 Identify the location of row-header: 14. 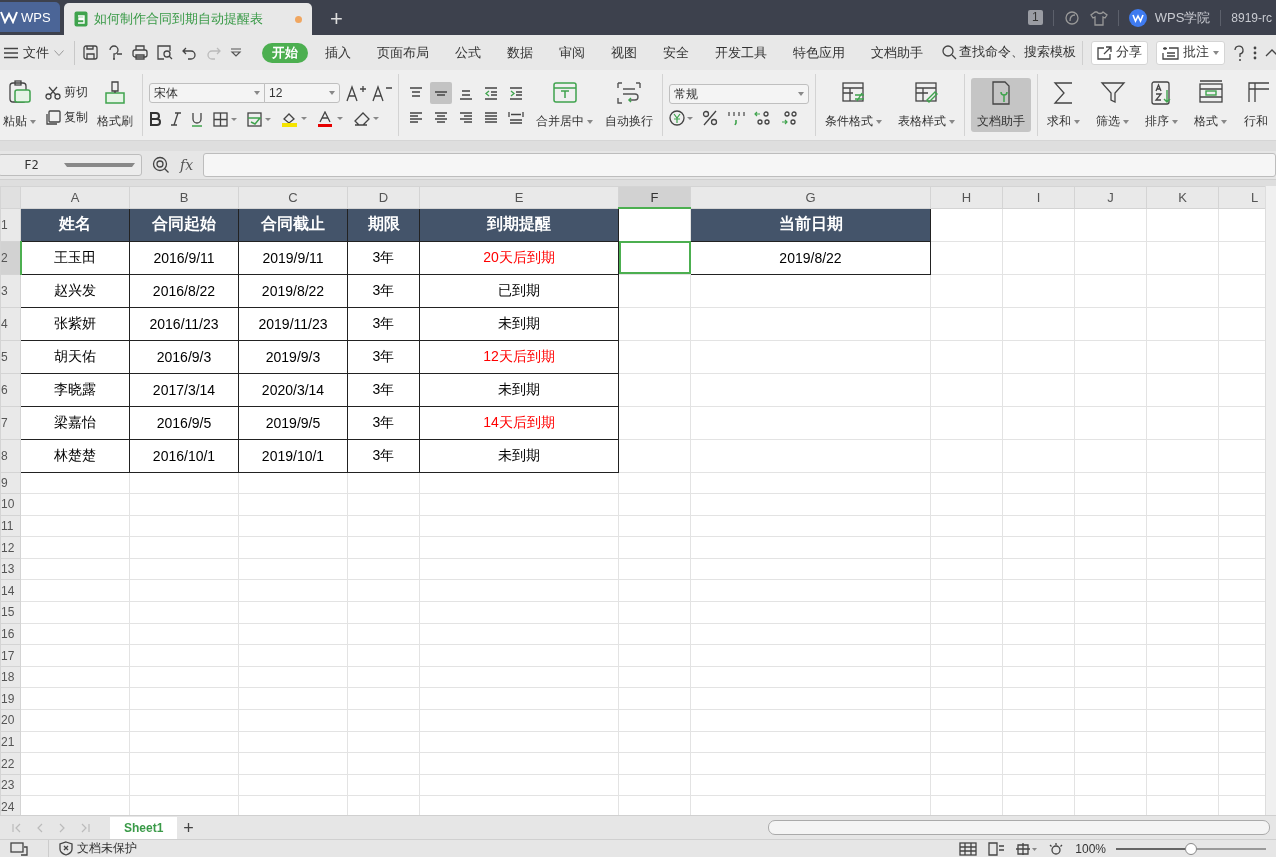
(10, 590).